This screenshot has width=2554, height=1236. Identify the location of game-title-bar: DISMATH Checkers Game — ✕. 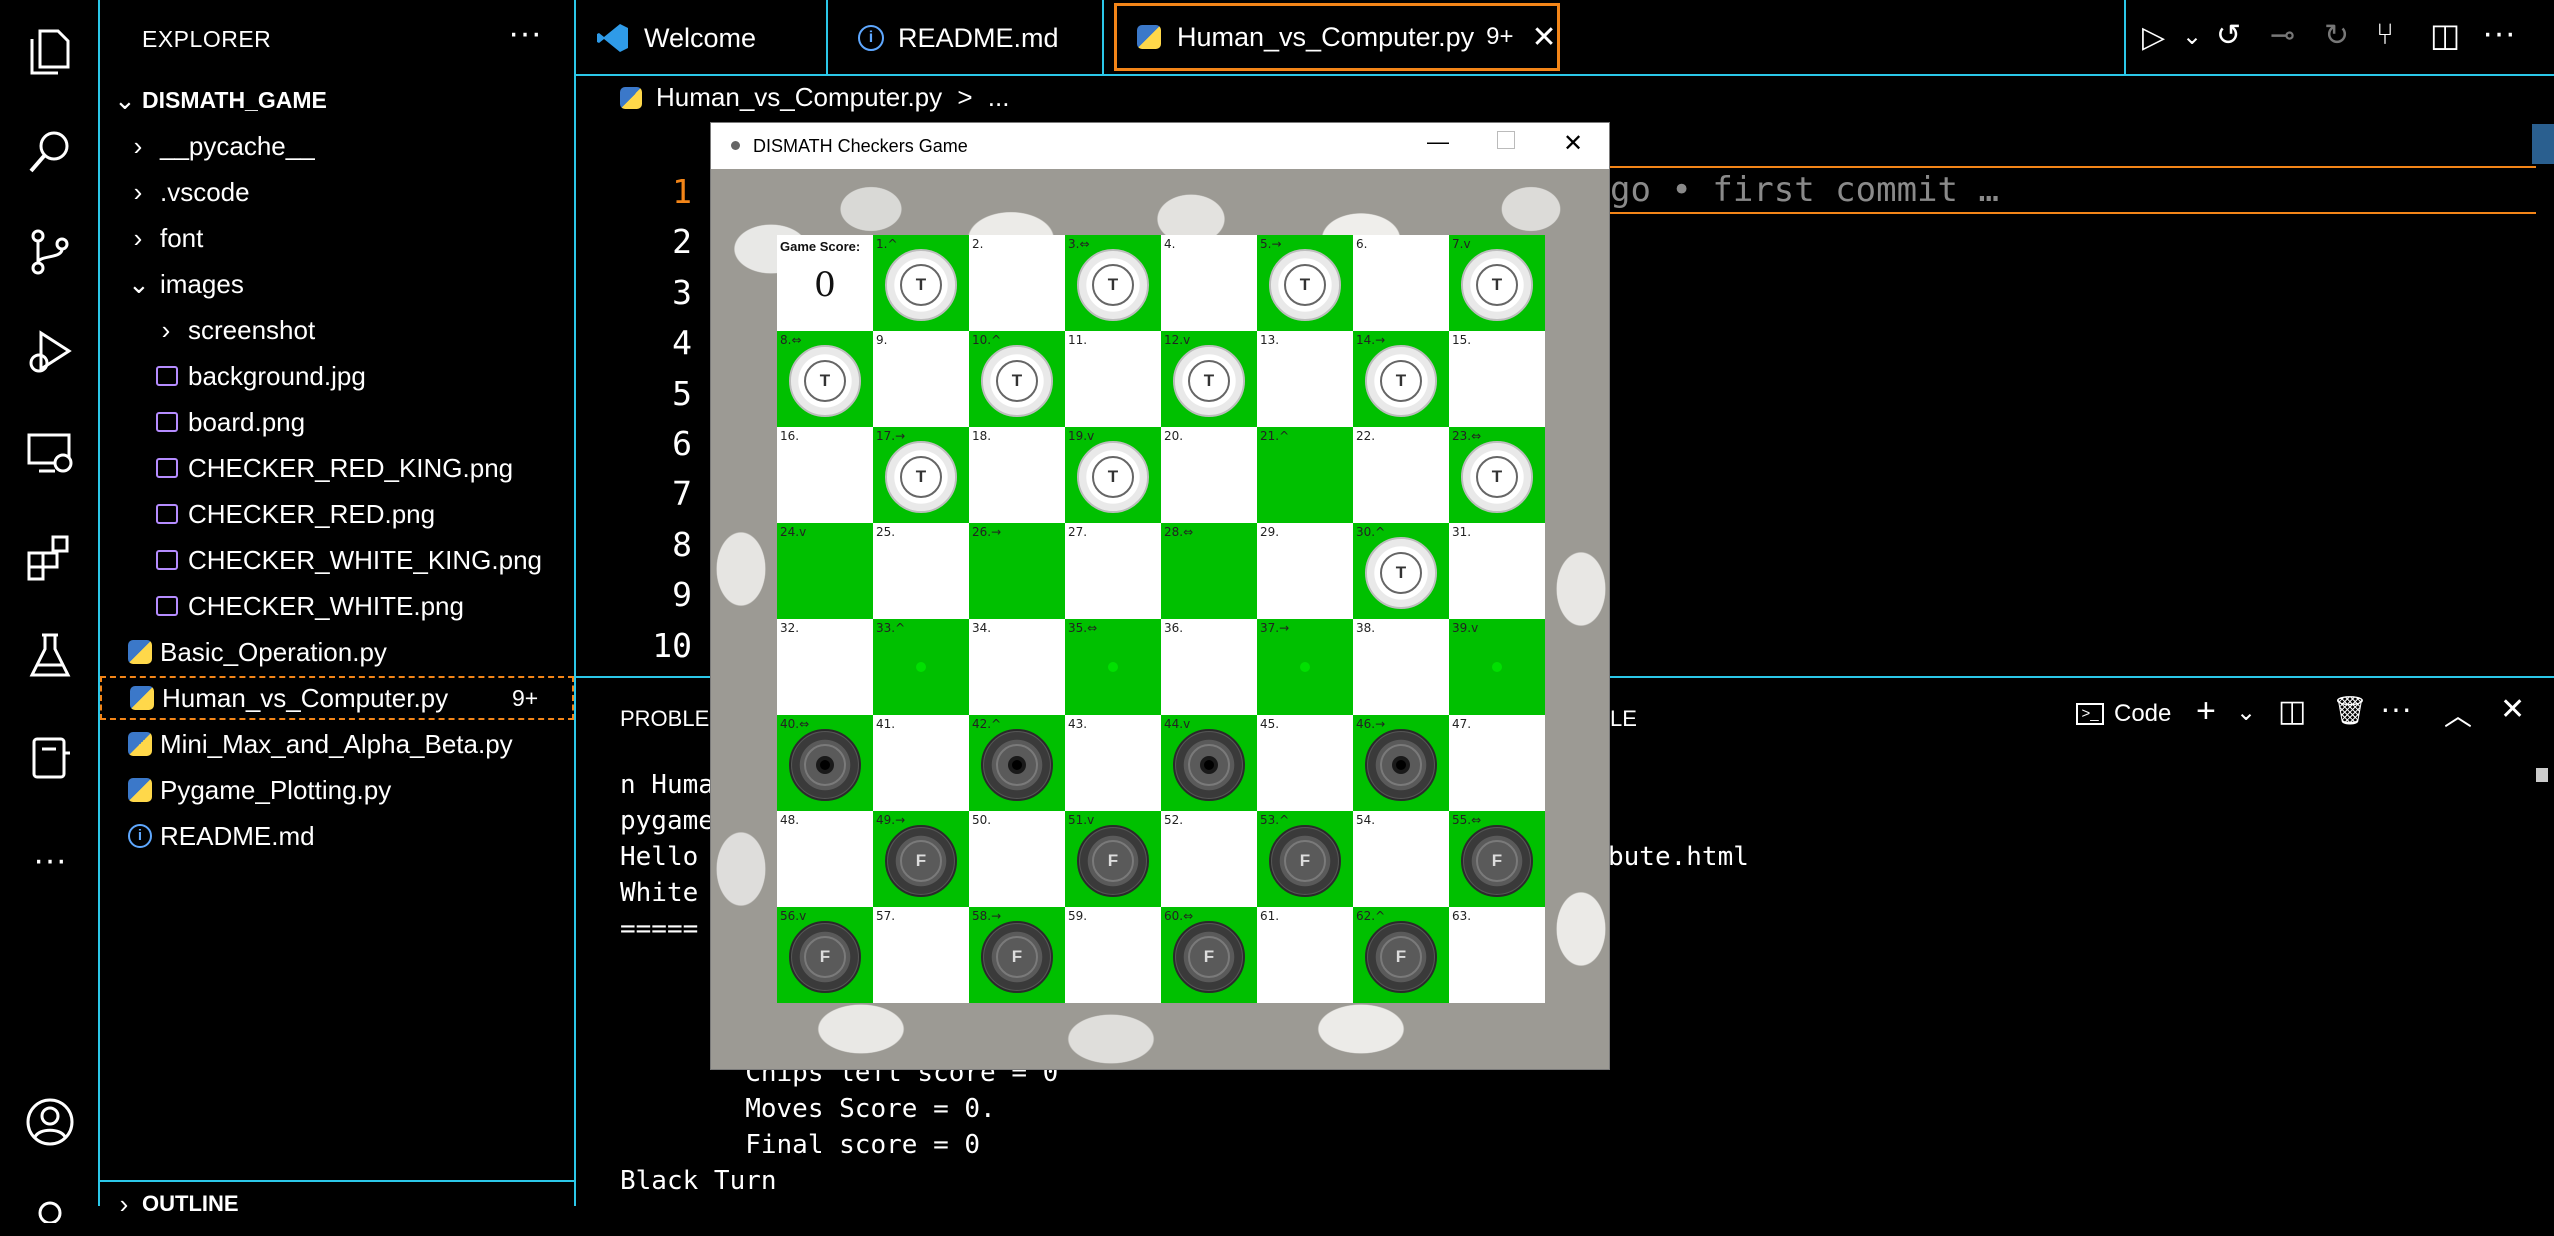
(1160, 146).